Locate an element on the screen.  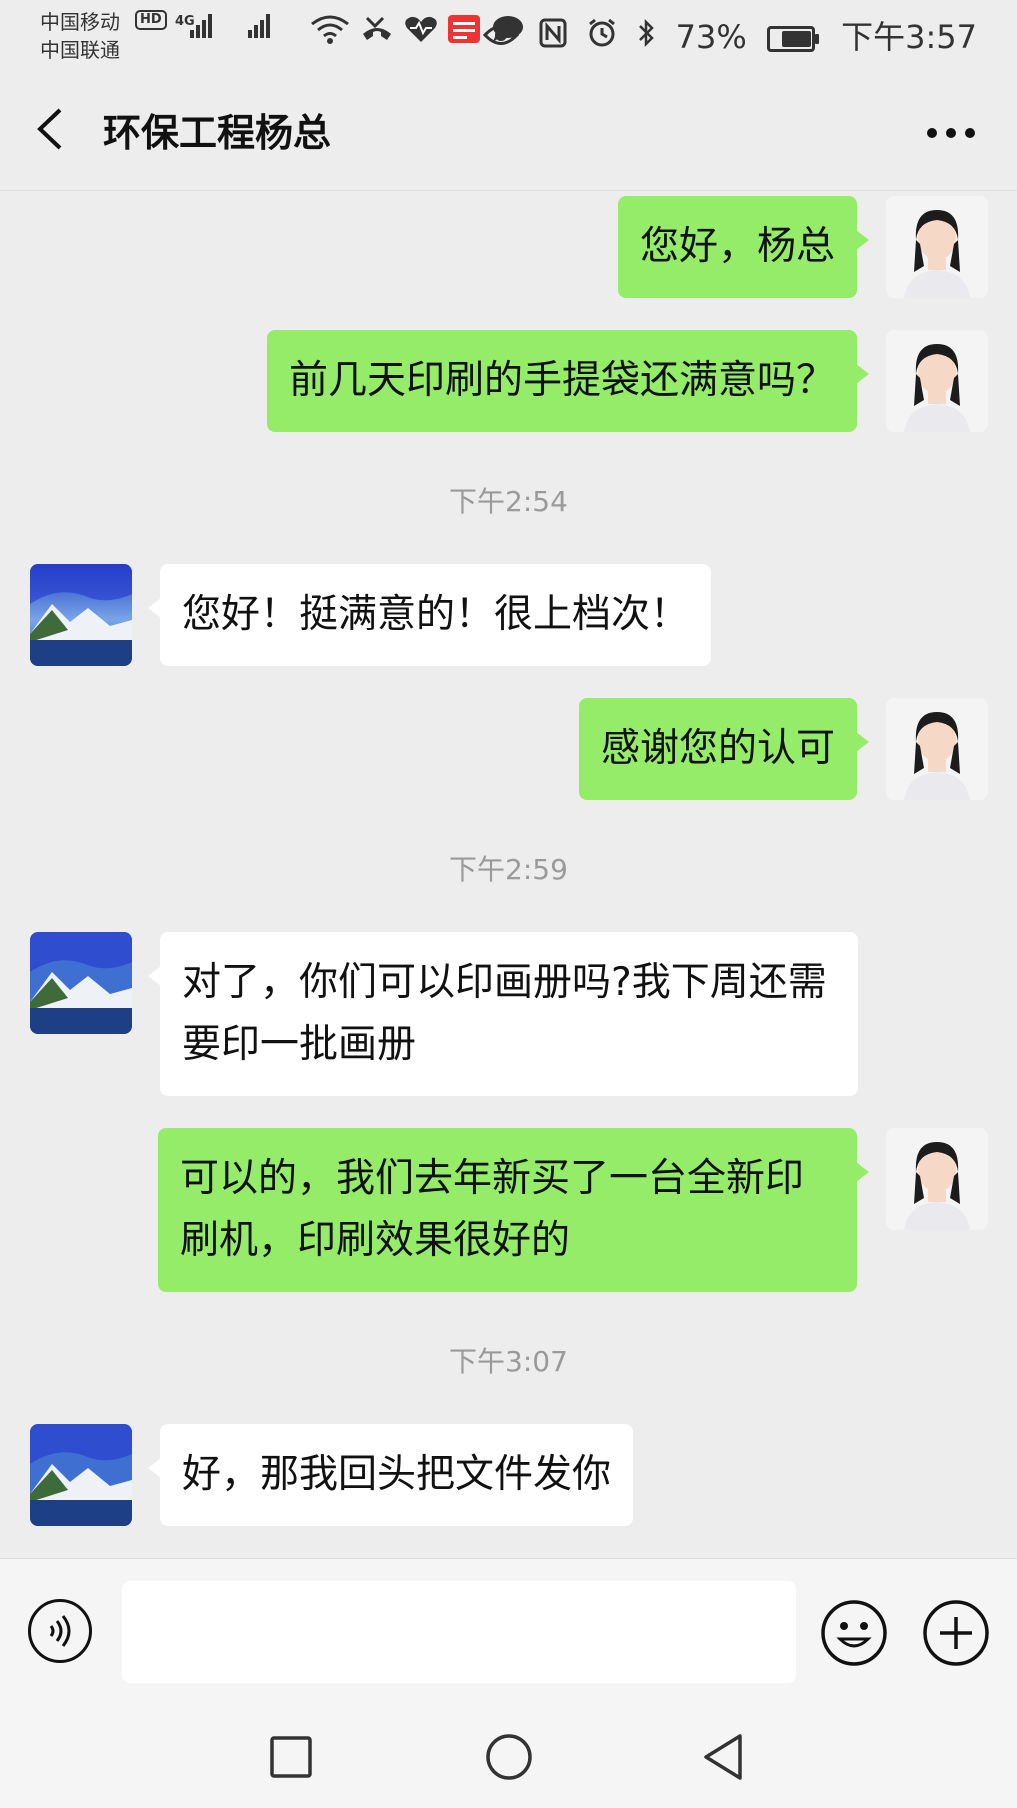
status-right: 73% 下午3:57 is located at coordinates (725, 35).